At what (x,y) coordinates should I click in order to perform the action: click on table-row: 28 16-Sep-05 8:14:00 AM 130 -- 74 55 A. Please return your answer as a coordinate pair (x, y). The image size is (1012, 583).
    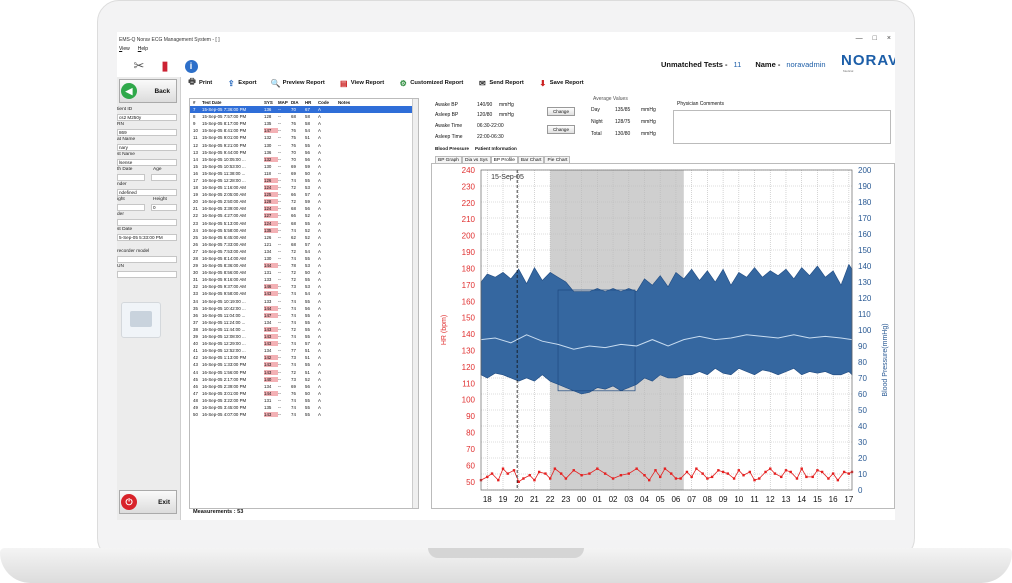
    Looking at the image, I should click on (304, 258).